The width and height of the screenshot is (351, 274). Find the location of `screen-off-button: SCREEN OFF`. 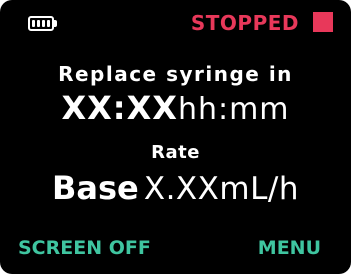

screen-off-button: SCREEN OFF is located at coordinates (84, 248).